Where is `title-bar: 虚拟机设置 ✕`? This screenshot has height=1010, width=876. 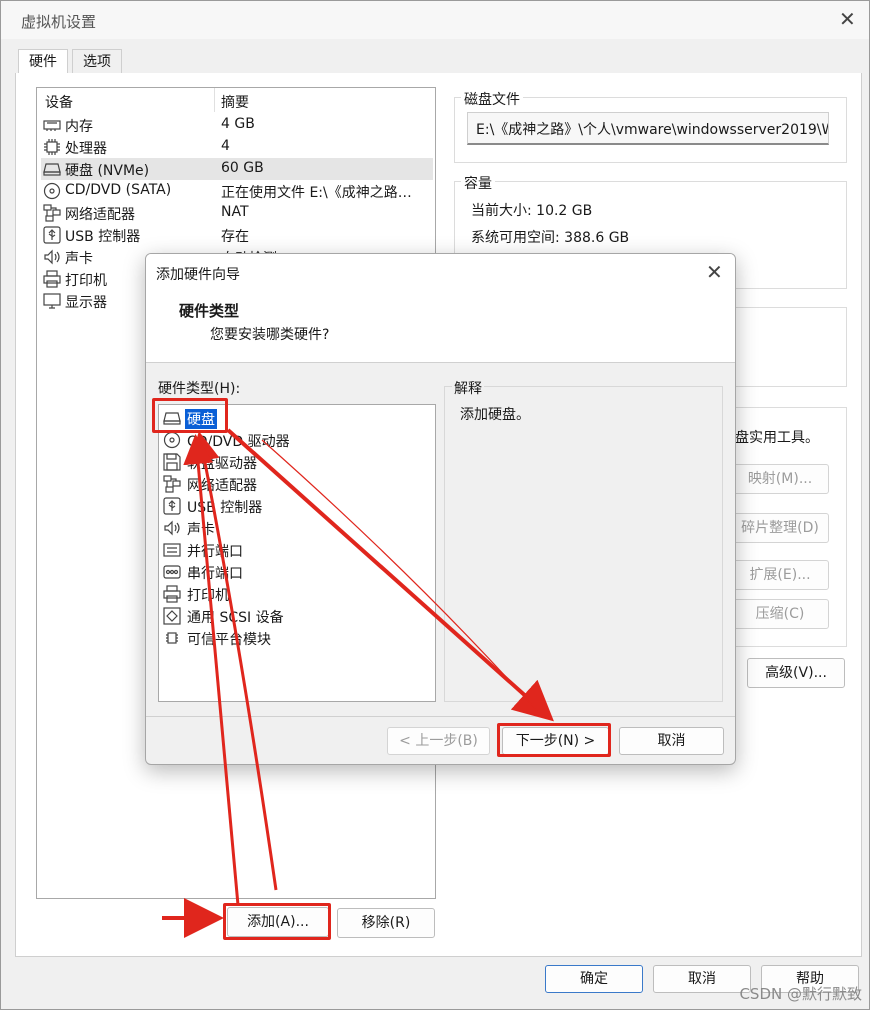
title-bar: 虚拟机设置 ✕ is located at coordinates (435, 20).